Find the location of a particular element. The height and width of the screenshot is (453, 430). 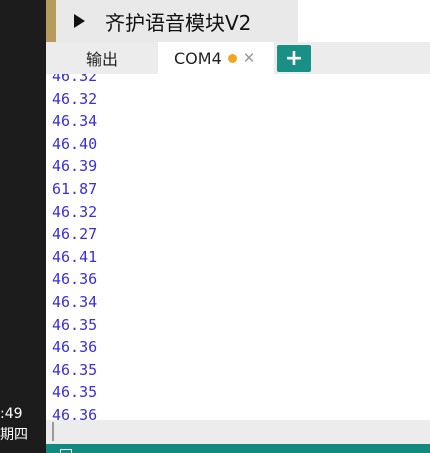

tab-bar: 输出 COM4 ✕ + is located at coordinates (238, 58).